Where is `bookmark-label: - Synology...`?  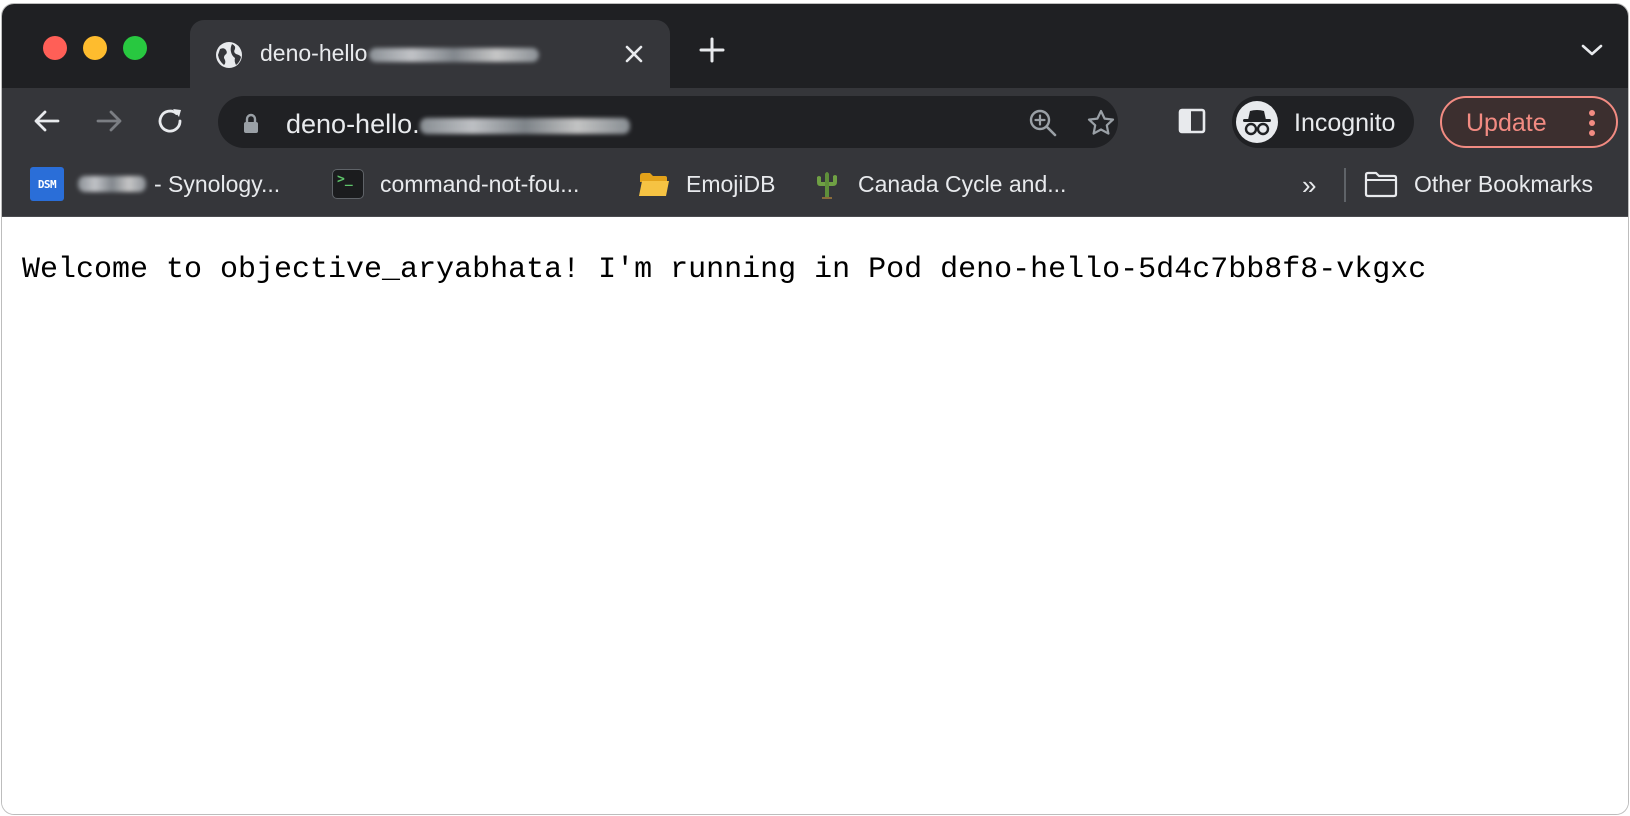 bookmark-label: - Synology... is located at coordinates (217, 183).